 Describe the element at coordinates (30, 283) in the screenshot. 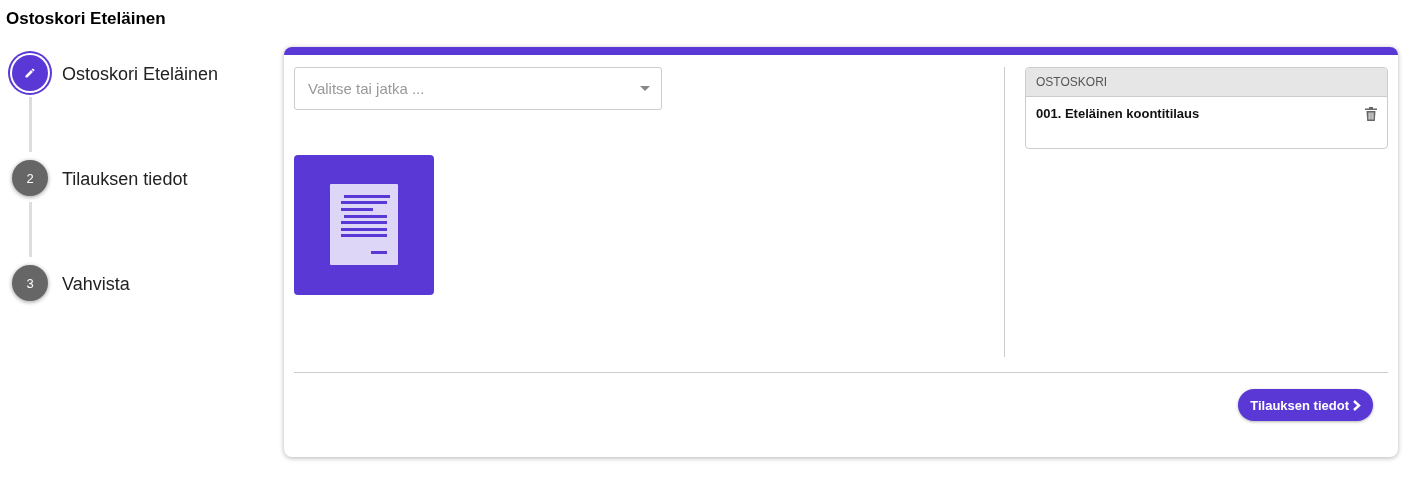

I see `step-number: 3` at that location.